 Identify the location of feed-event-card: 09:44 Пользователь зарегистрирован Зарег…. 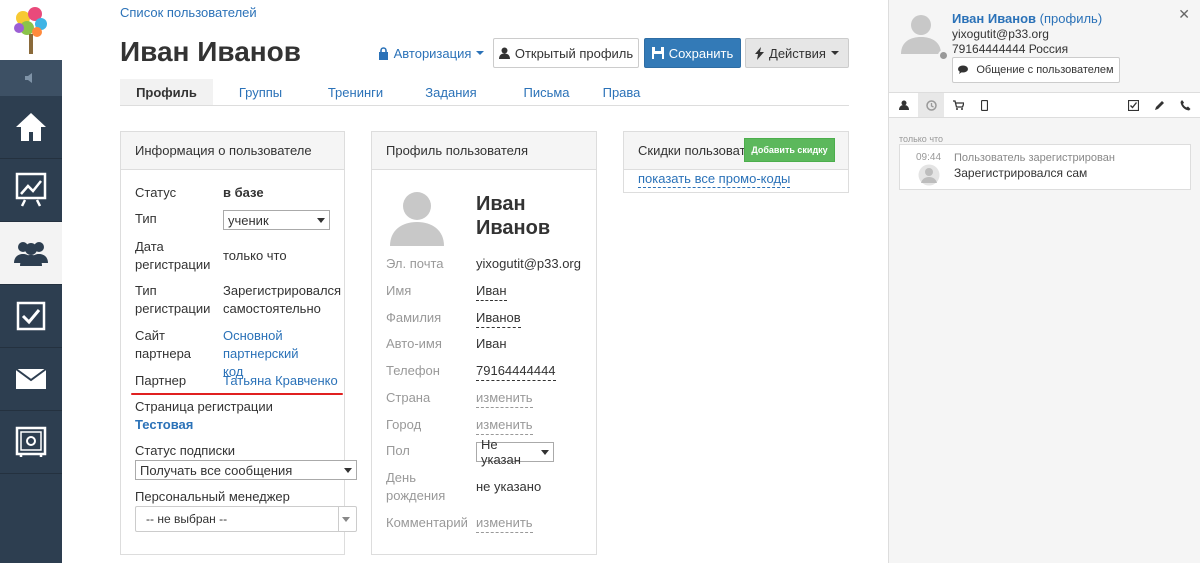
(1045, 167).